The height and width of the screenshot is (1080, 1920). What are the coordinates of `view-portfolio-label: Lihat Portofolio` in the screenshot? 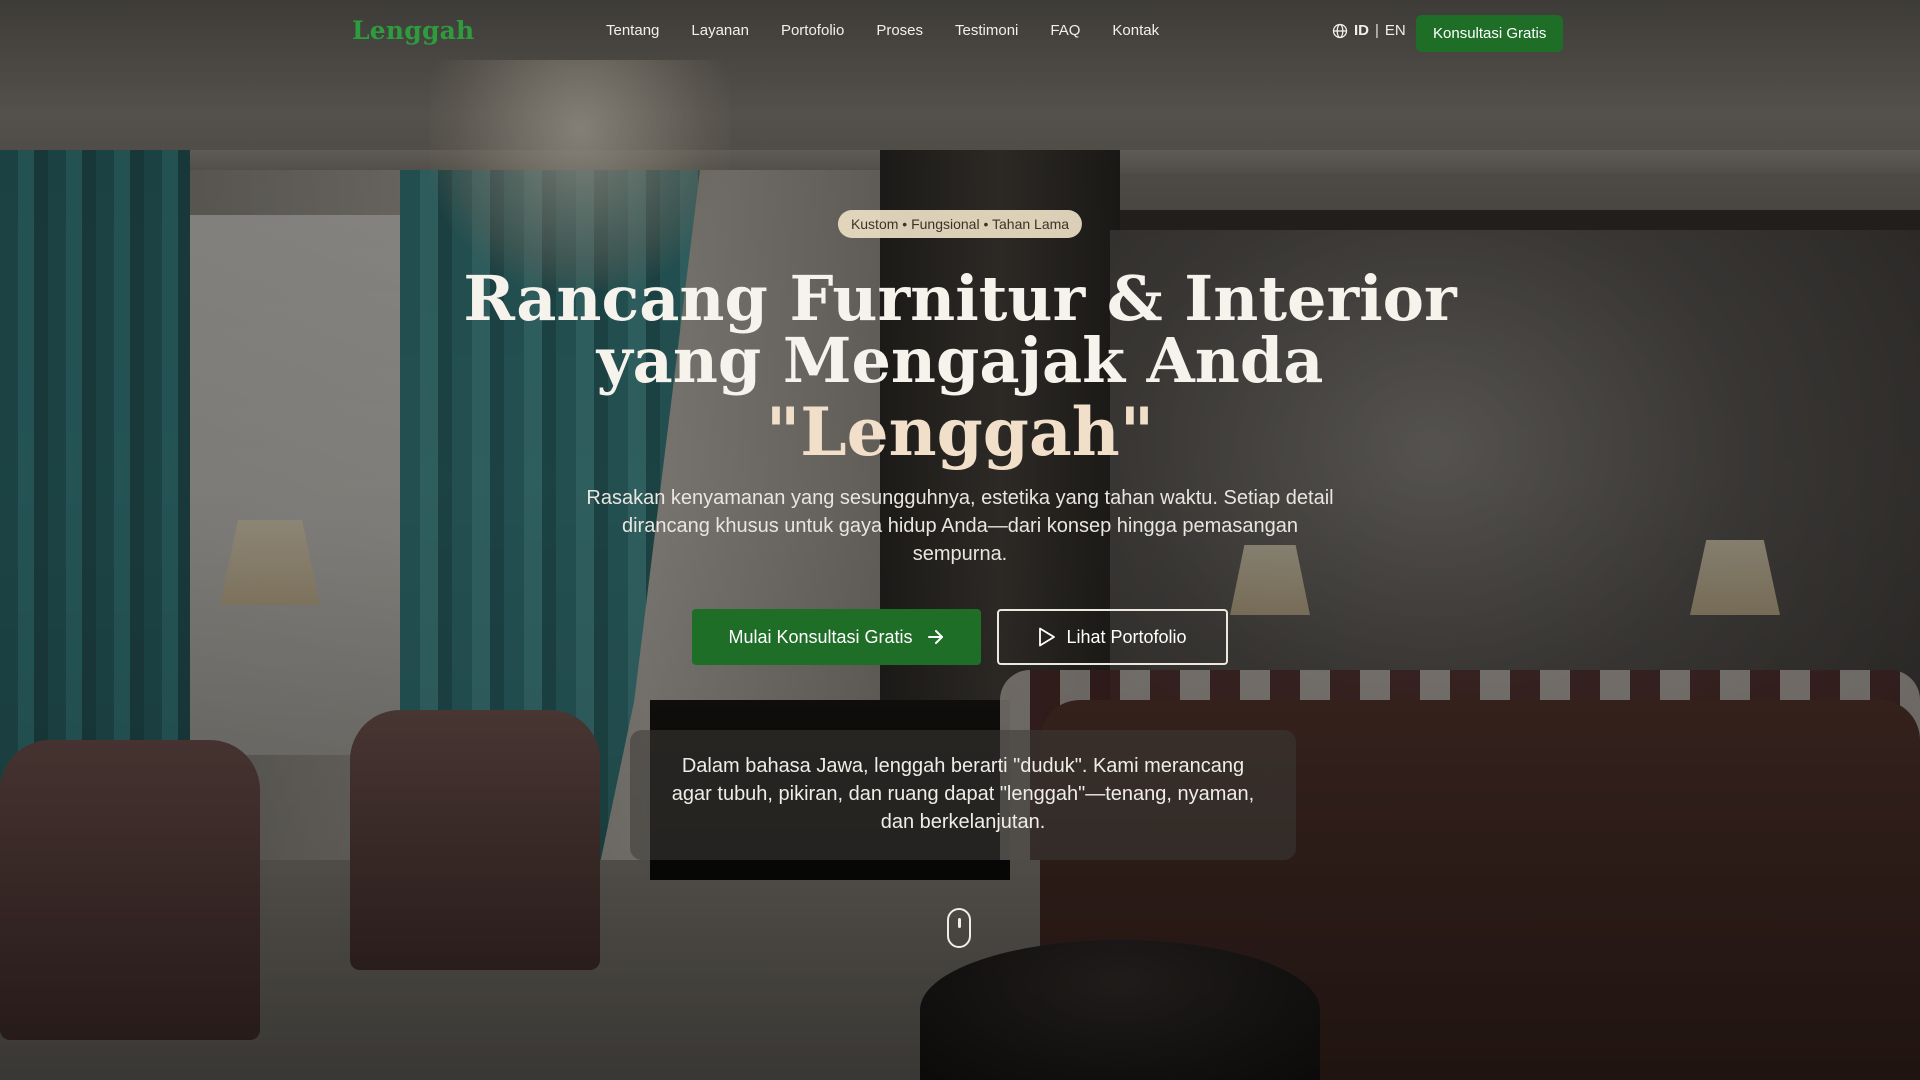 It's located at (1126, 636).